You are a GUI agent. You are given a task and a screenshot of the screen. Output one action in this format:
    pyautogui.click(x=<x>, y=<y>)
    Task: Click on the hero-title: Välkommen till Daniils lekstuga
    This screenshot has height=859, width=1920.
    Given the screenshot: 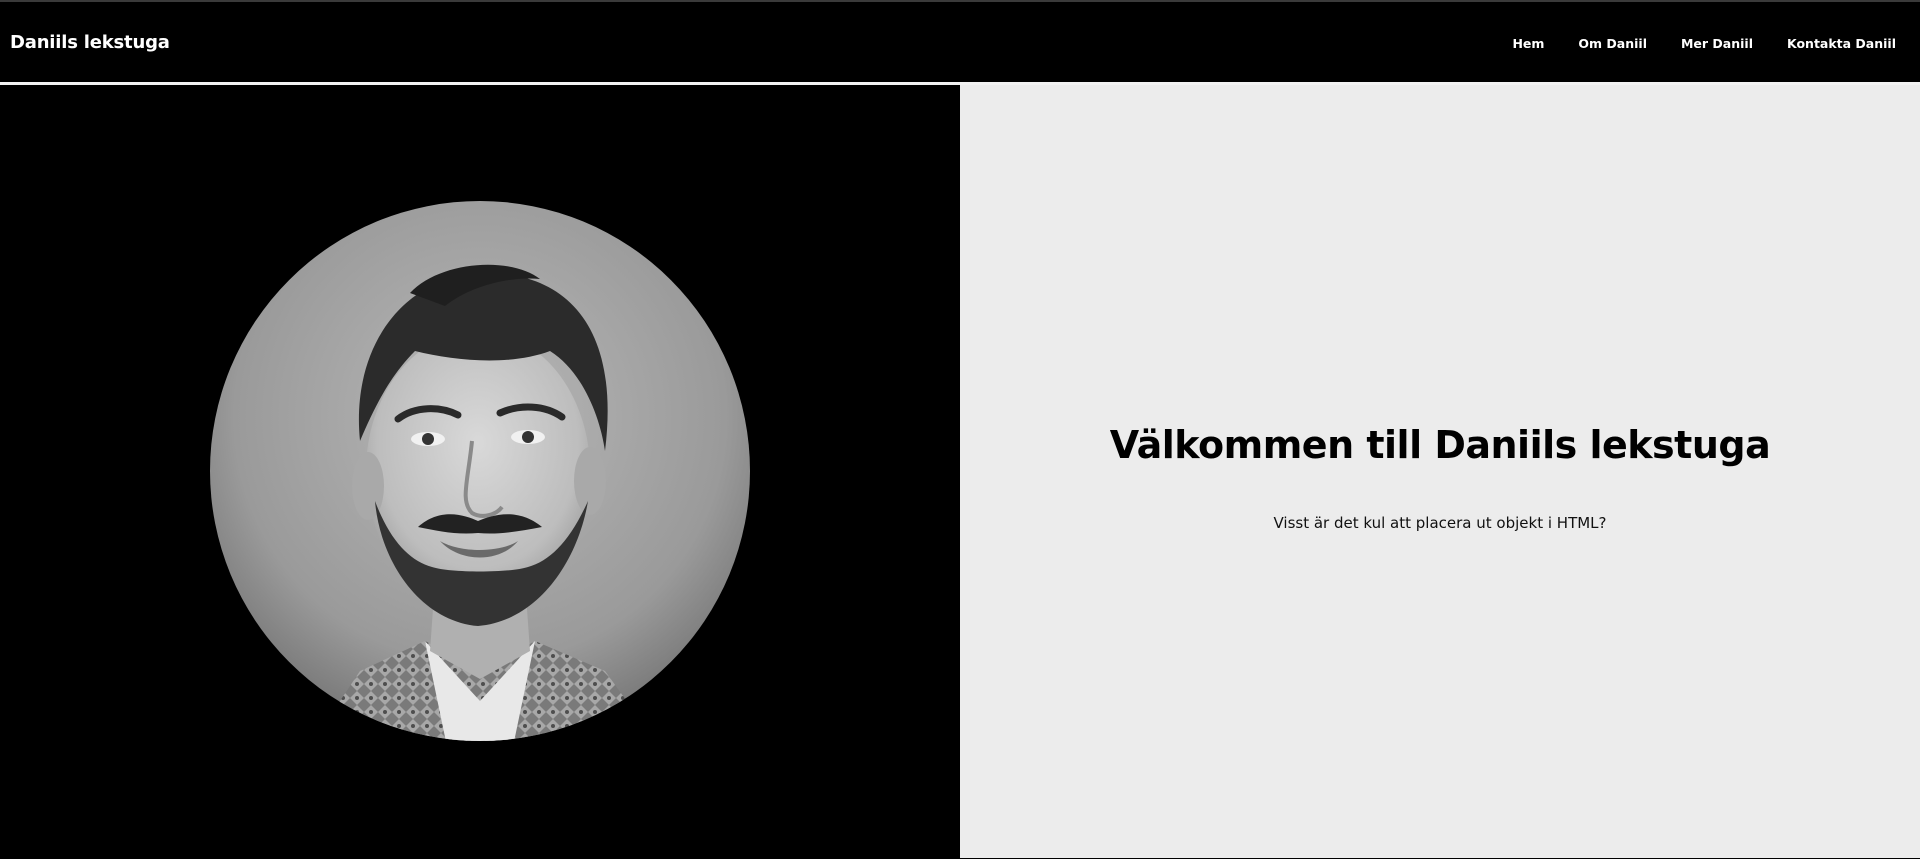 What is the action you would take?
    pyautogui.click(x=1440, y=445)
    